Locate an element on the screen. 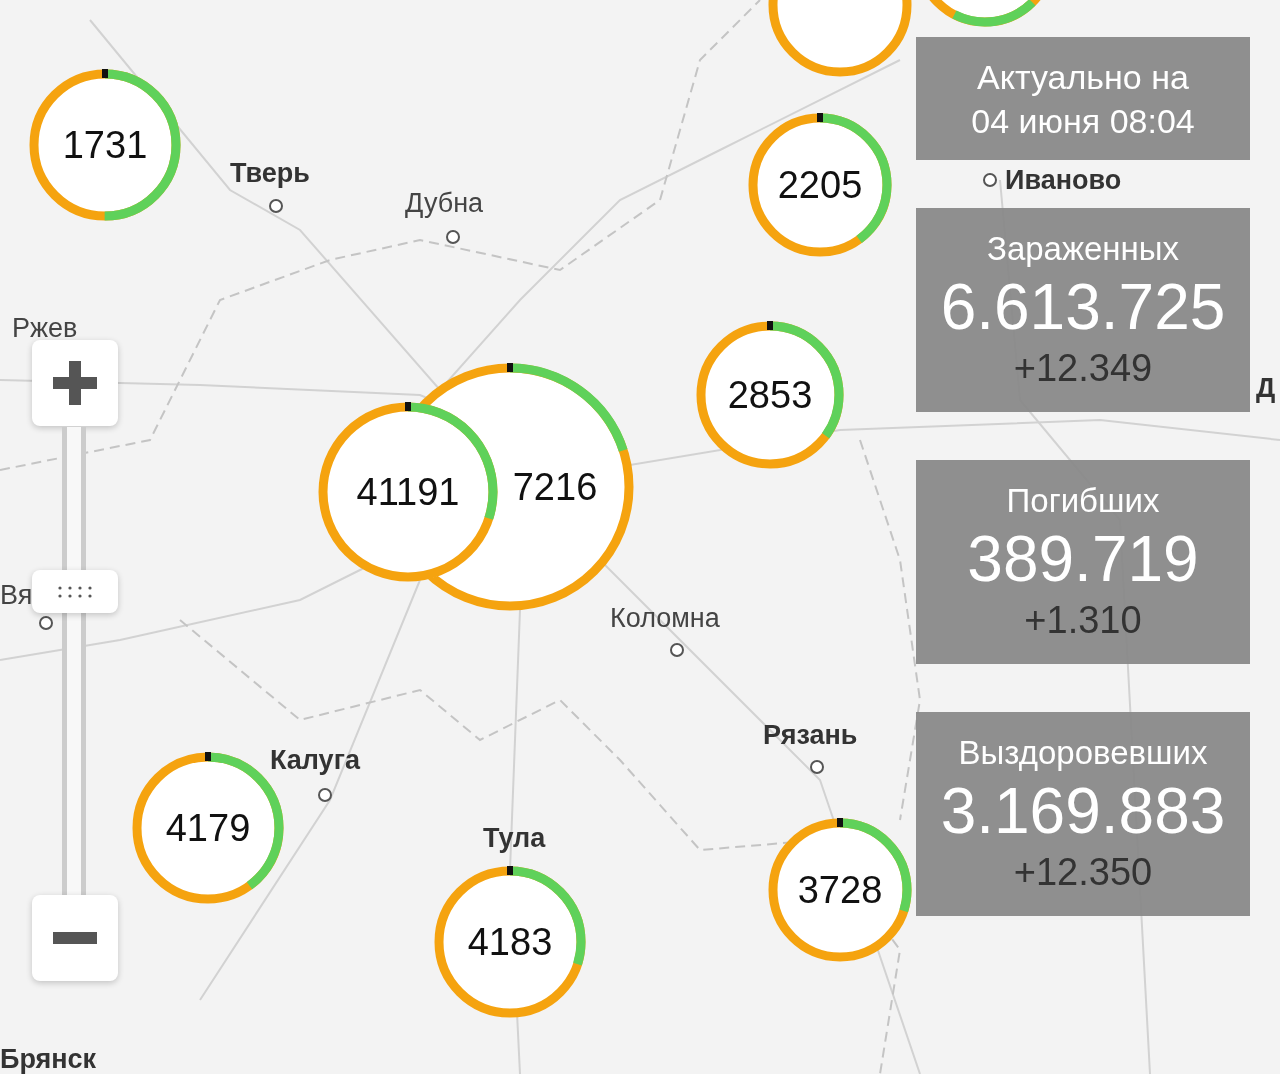 This screenshot has width=1280, height=1074. plus-icon is located at coordinates (75, 383).